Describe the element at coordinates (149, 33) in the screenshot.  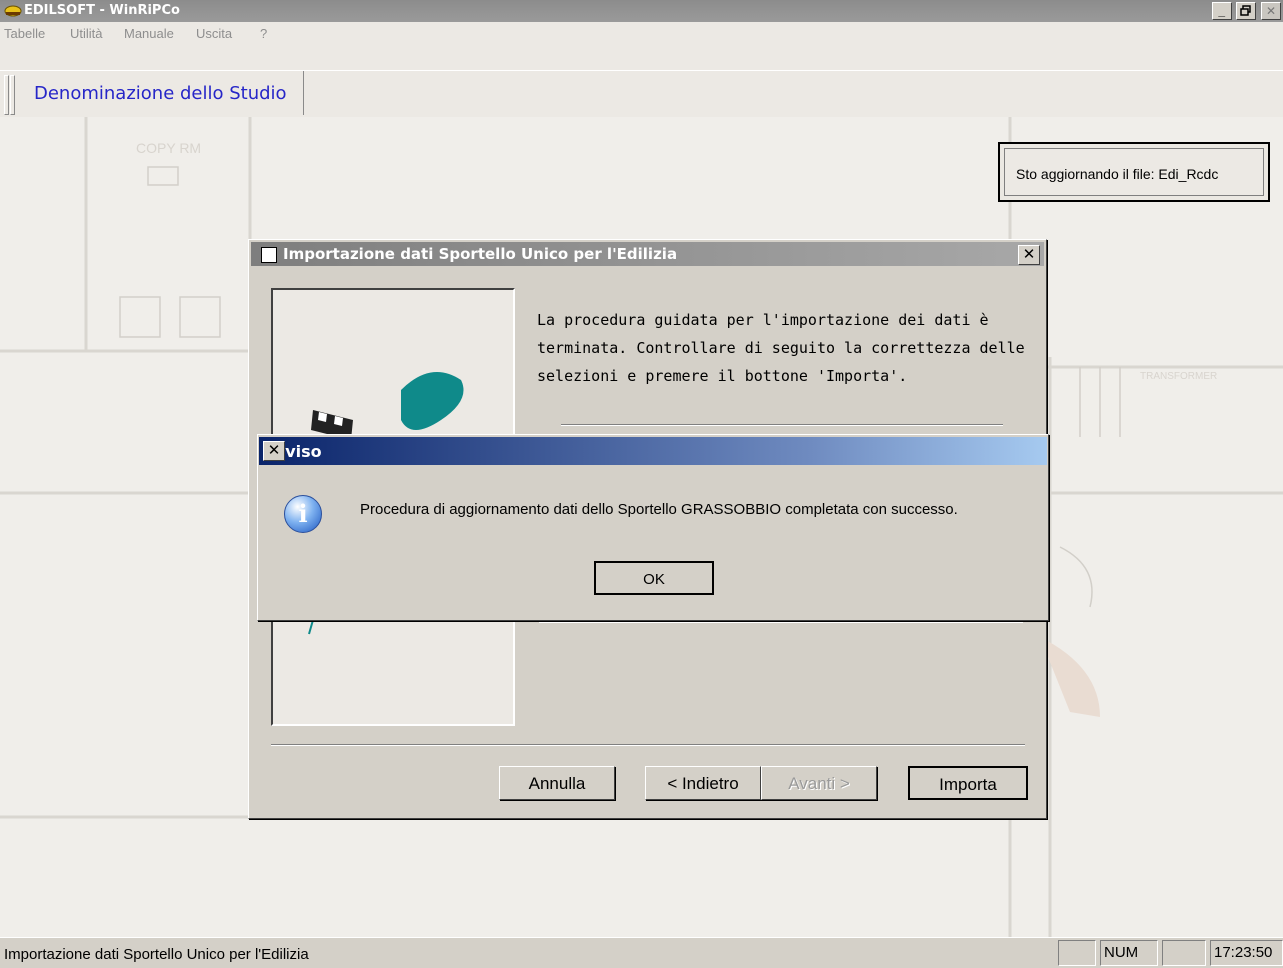
I see `menu-manuale: Manuale` at that location.